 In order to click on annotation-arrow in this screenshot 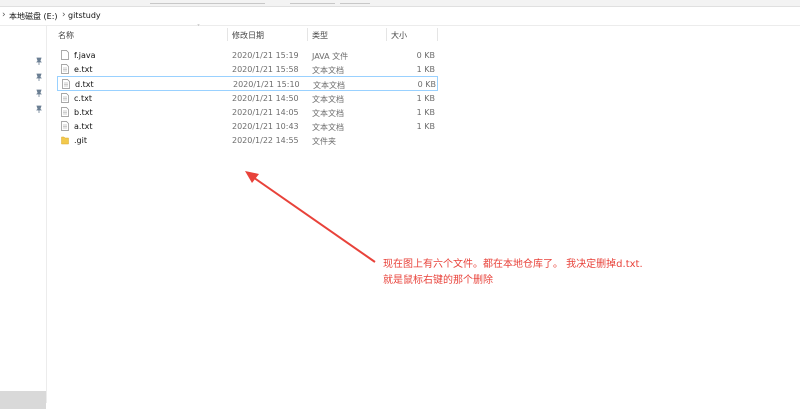, I will do `click(310, 217)`.